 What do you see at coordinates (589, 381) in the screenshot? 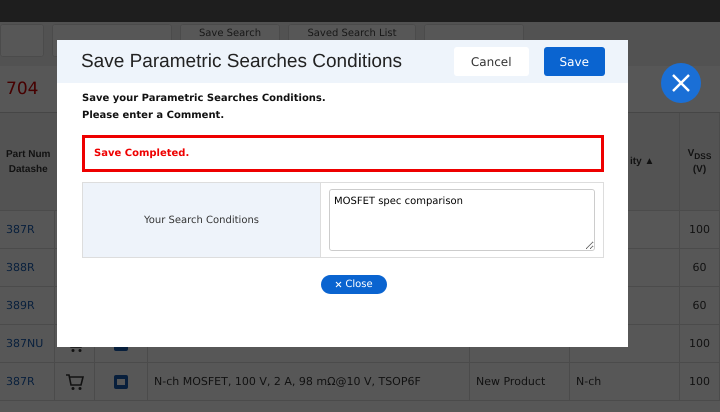
I see `polarity-text: N-ch` at bounding box center [589, 381].